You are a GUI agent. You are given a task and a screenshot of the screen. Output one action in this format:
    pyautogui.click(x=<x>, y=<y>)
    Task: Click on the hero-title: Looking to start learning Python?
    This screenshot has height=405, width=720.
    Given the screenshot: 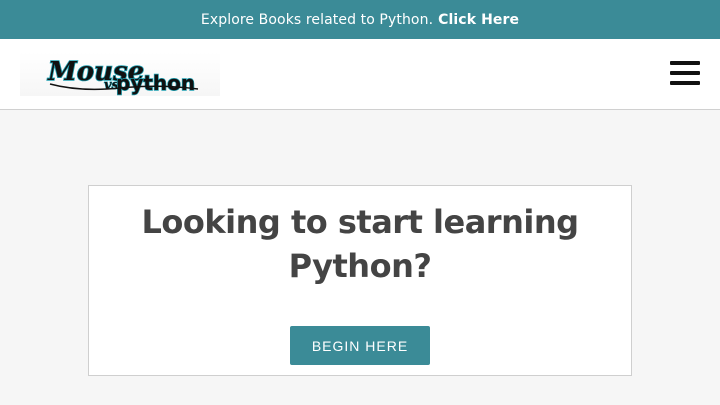 What is the action you would take?
    pyautogui.click(x=360, y=244)
    